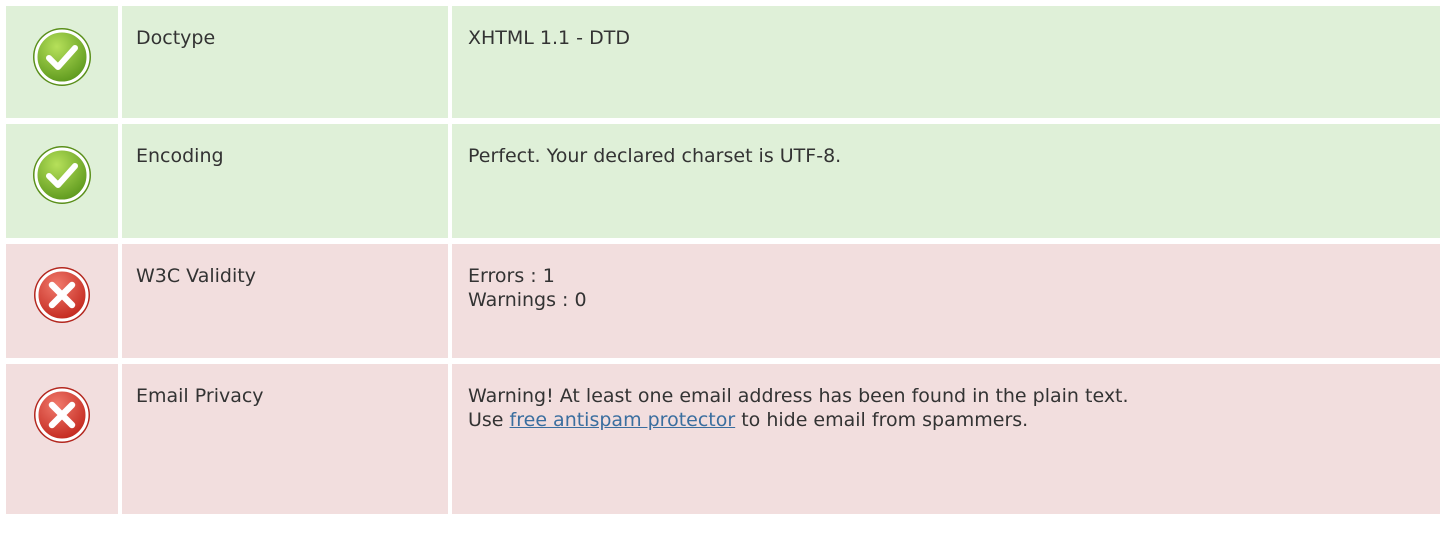  Describe the element at coordinates (882, 420) in the screenshot. I see `line-suffix: to hide email from spammers.` at that location.